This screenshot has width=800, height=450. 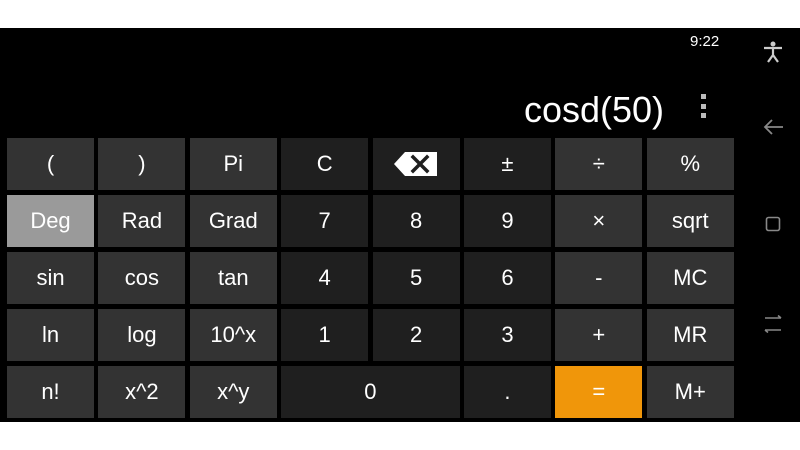 What do you see at coordinates (50, 392) in the screenshot?
I see `factorial-key: n!` at bounding box center [50, 392].